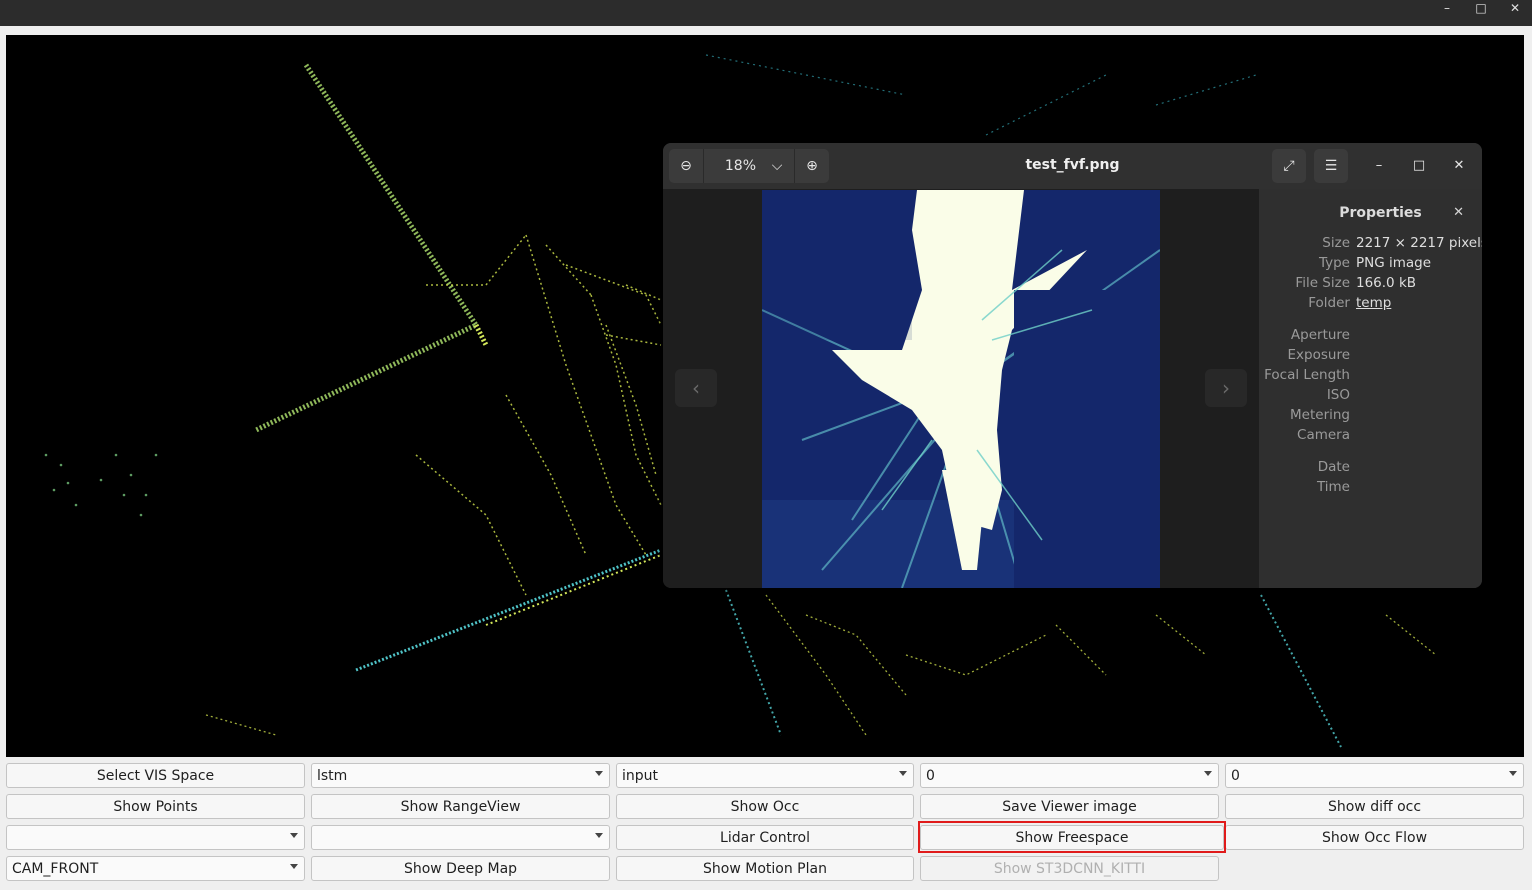  Describe the element at coordinates (155, 868) in the screenshot. I see `camera-combo: CAM_FRONT` at that location.